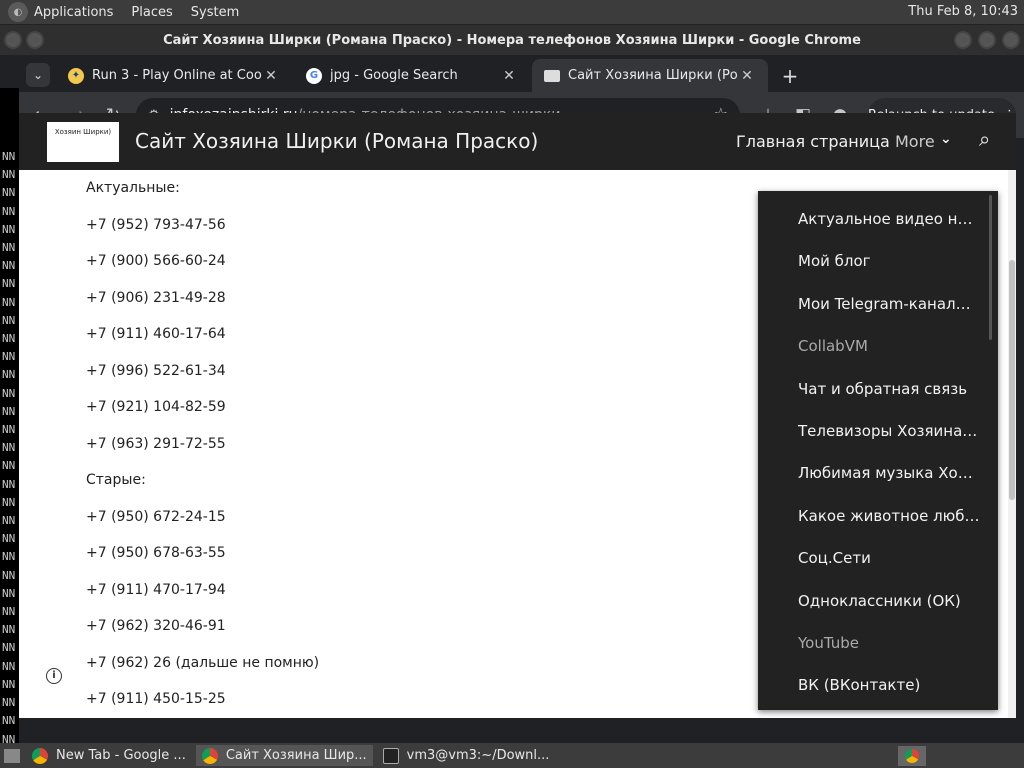 This screenshot has height=768, width=1024. I want to click on coolmath-icon: ✦, so click(76, 75).